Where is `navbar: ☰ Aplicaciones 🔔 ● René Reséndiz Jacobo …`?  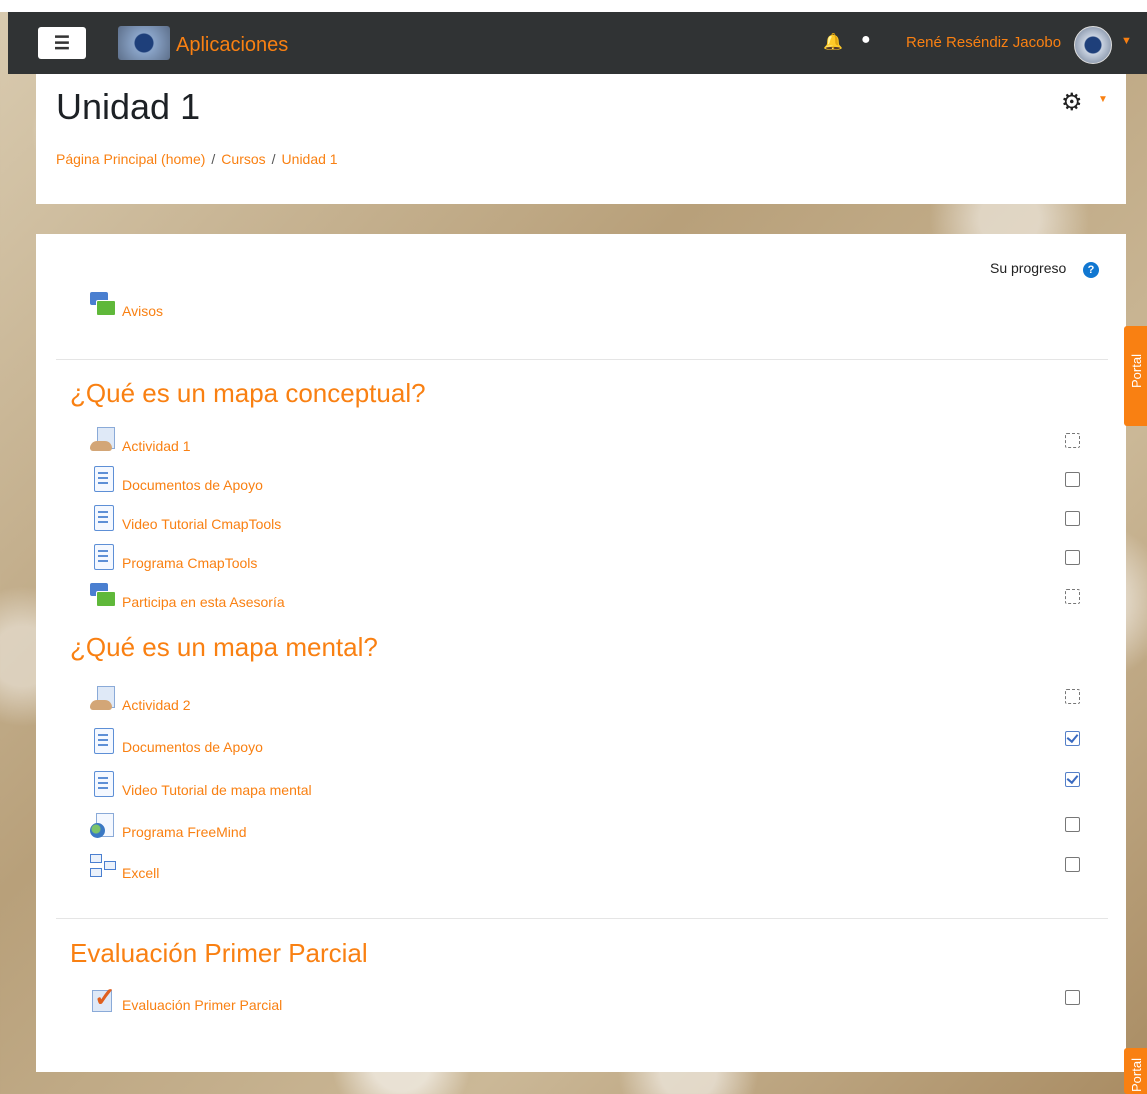 navbar: ☰ Aplicaciones 🔔 ● René Reséndiz Jacobo … is located at coordinates (577, 43).